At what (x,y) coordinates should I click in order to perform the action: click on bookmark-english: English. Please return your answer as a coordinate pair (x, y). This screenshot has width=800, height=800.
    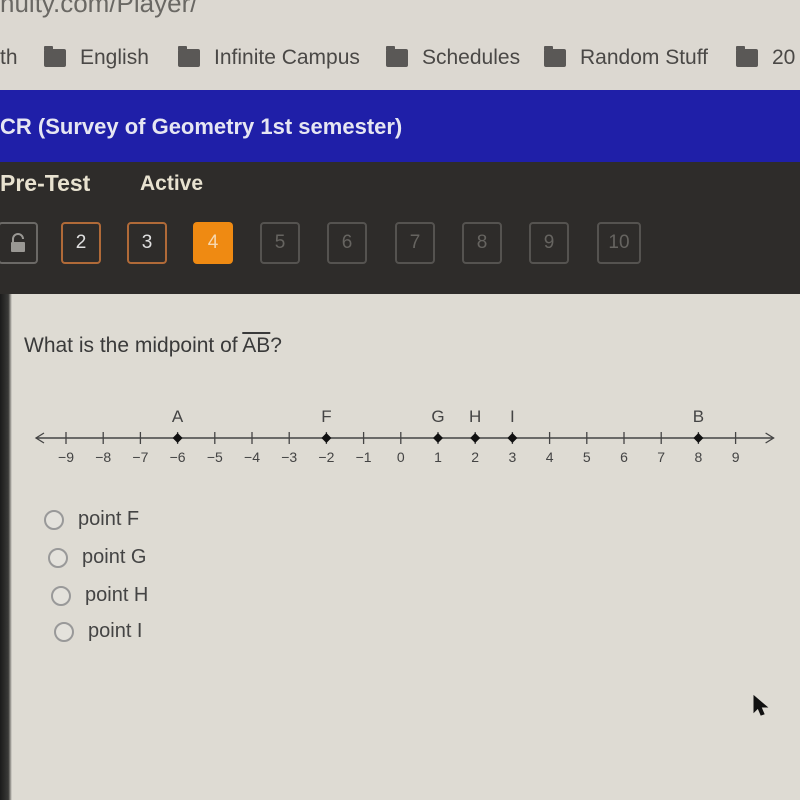
    Looking at the image, I should click on (96, 58).